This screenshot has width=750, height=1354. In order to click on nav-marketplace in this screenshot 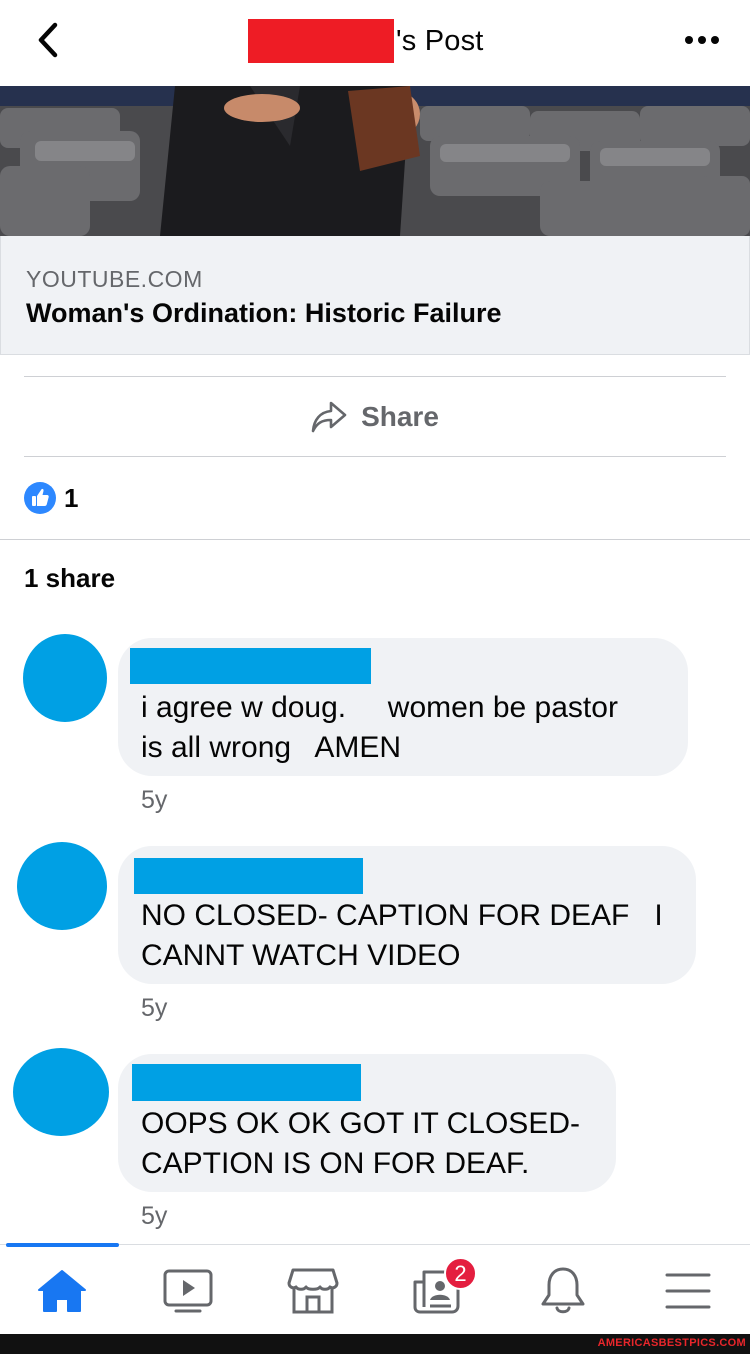, I will do `click(313, 1291)`.